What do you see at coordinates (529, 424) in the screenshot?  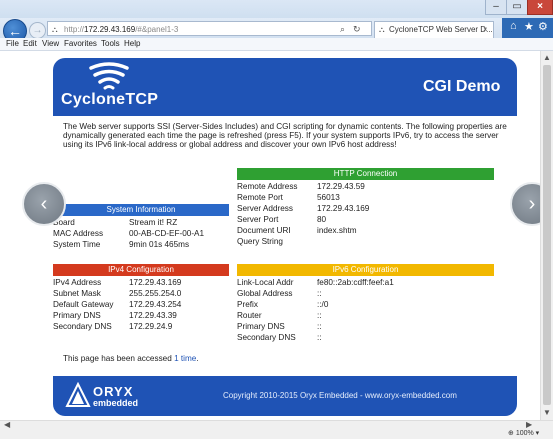 I see `scroll-right-icon: ▶` at bounding box center [529, 424].